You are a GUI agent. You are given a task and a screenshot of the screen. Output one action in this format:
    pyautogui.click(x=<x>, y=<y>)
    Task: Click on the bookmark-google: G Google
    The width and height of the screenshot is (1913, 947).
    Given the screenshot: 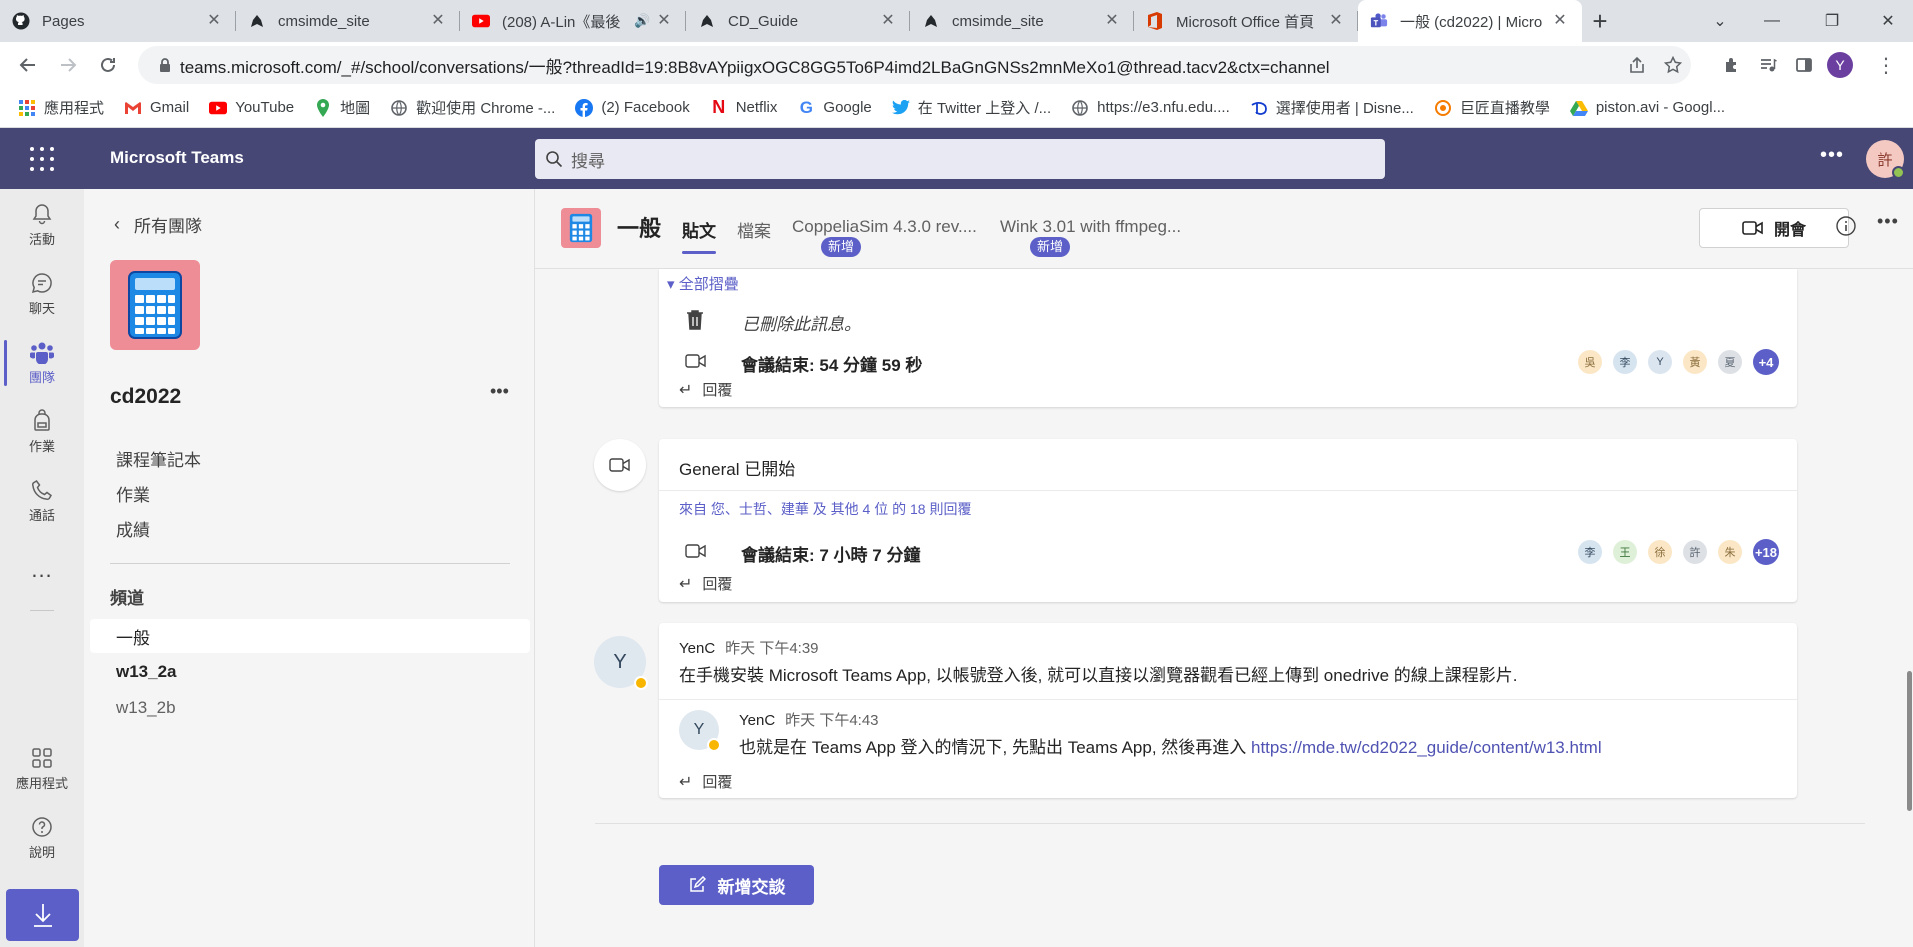 What is the action you would take?
    pyautogui.click(x=834, y=107)
    